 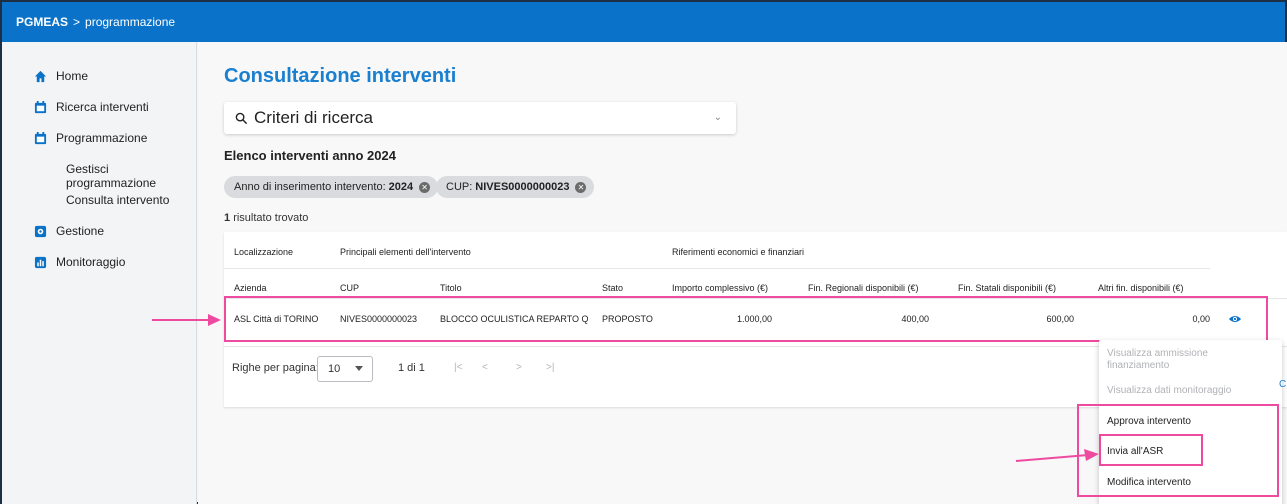 I want to click on chip-value: 2024, so click(x=401, y=187).